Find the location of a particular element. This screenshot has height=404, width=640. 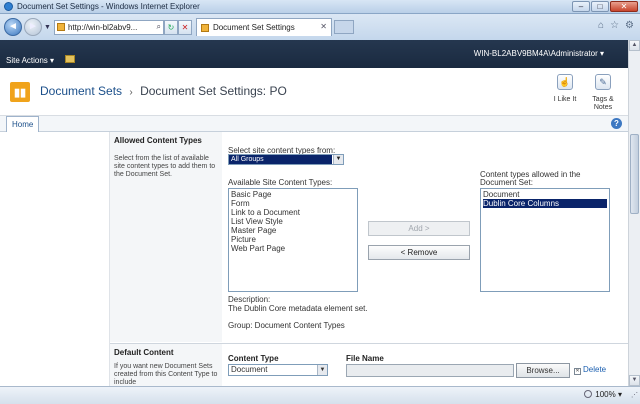

internet-explorer-icon is located at coordinates (8, 6).